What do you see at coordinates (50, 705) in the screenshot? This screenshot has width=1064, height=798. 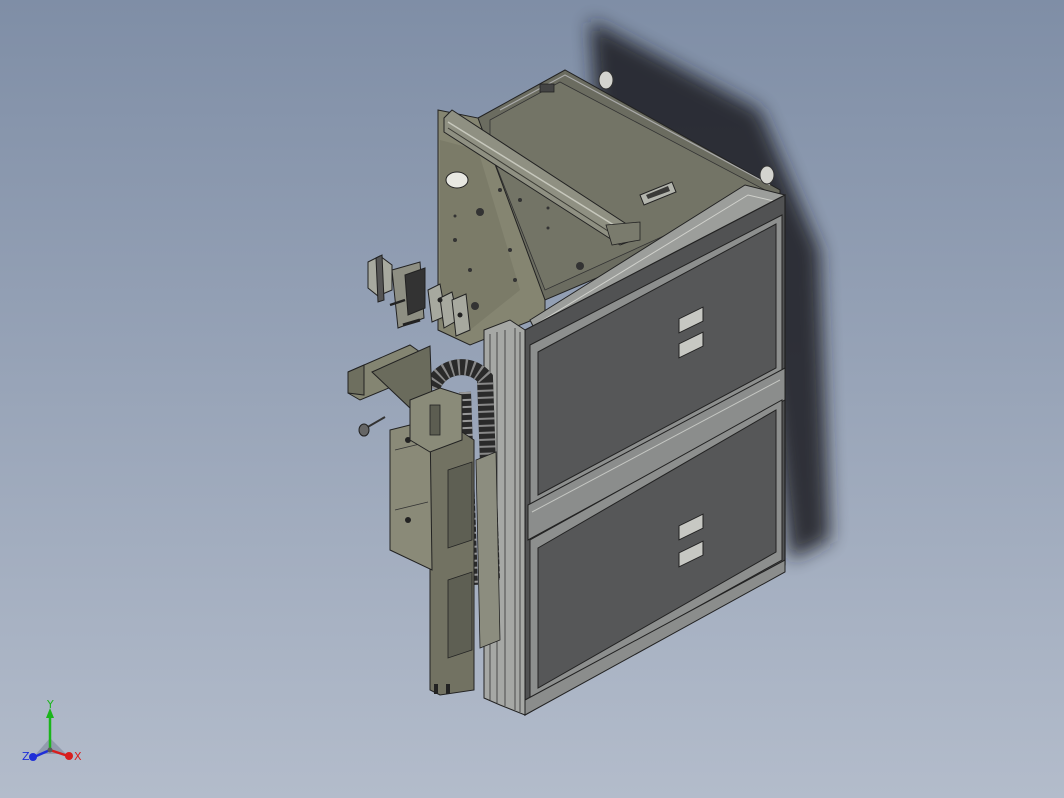 I see `triad-y-label: Y` at bounding box center [50, 705].